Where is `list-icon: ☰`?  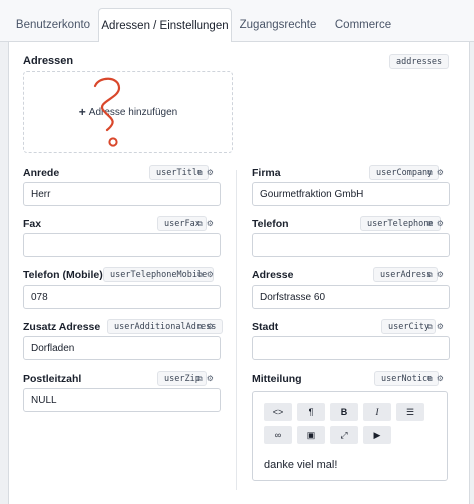
list-icon: ☰ is located at coordinates (410, 412).